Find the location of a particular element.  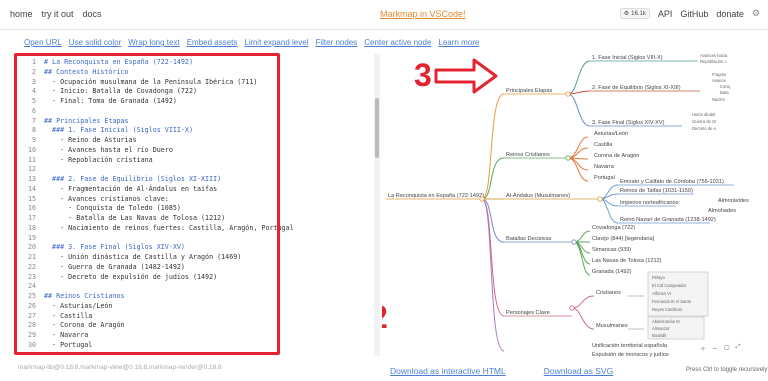

mindmap-leaf: Granada (1492) is located at coordinates (612, 272).